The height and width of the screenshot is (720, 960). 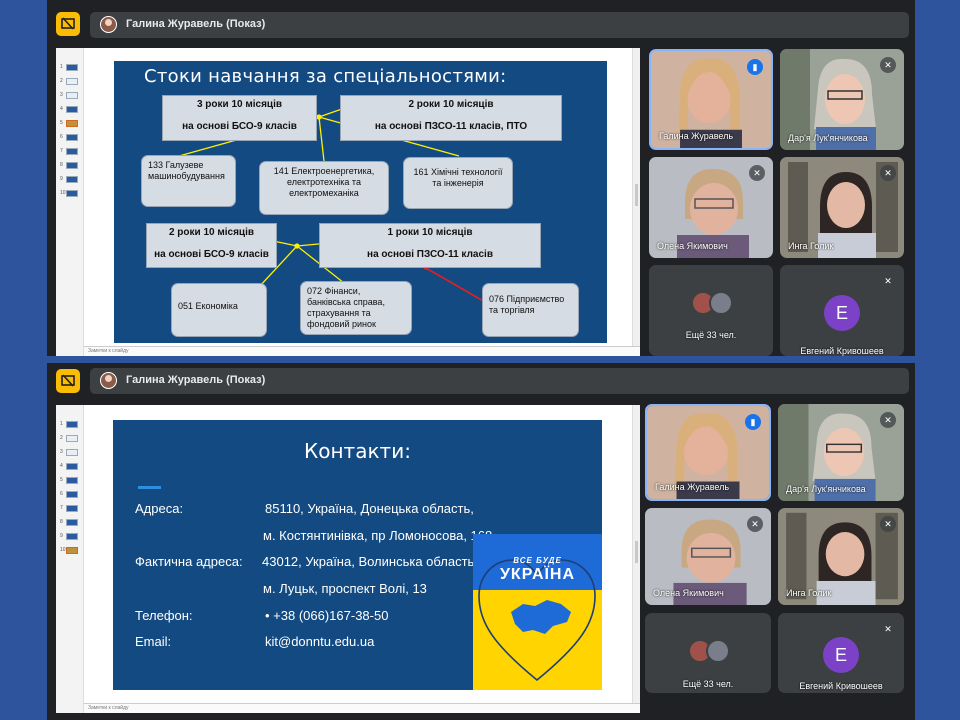 What do you see at coordinates (211, 245) in the screenshot?
I see `term-box-2y10m-bso: 2 роки 10 місяців на основі БСО-9 класів` at bounding box center [211, 245].